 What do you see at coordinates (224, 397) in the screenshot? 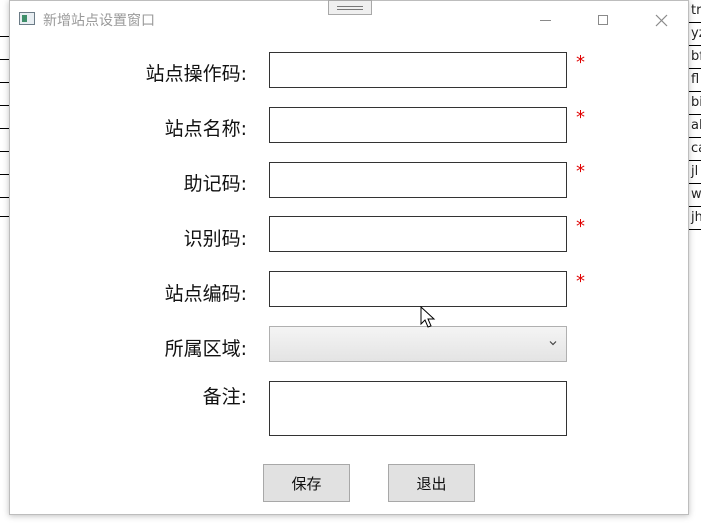
I see `notes-label: 备注:` at bounding box center [224, 397].